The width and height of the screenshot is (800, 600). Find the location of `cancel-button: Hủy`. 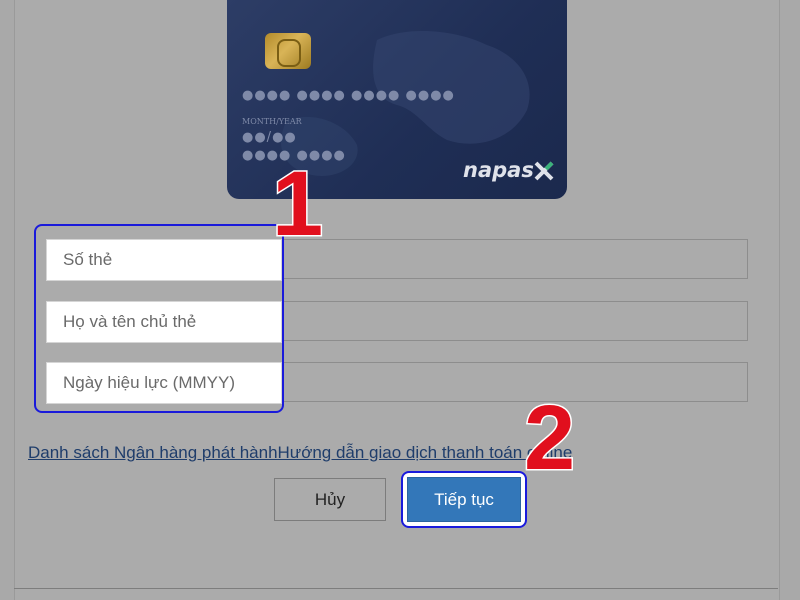

cancel-button: Hủy is located at coordinates (330, 499).